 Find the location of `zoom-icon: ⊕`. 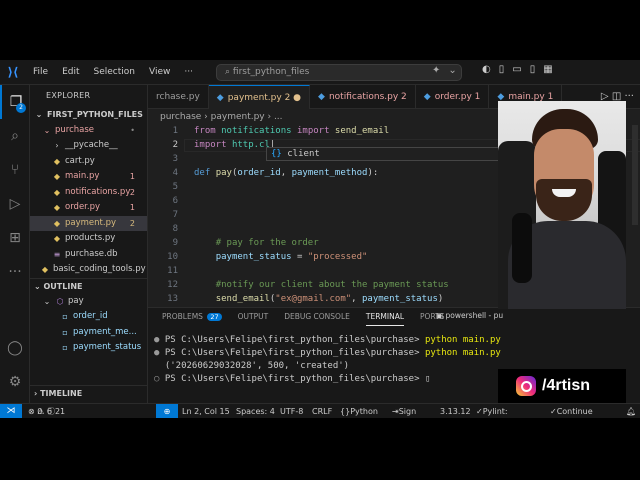

zoom-icon: ⊕ is located at coordinates (167, 411).